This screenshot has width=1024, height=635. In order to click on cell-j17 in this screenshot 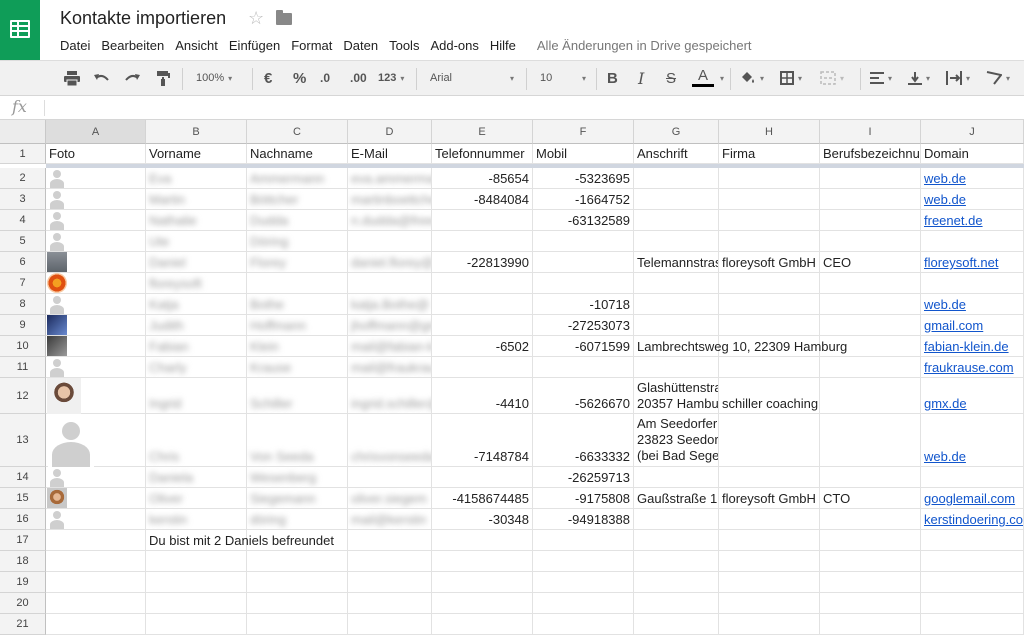, I will do `click(972, 540)`.